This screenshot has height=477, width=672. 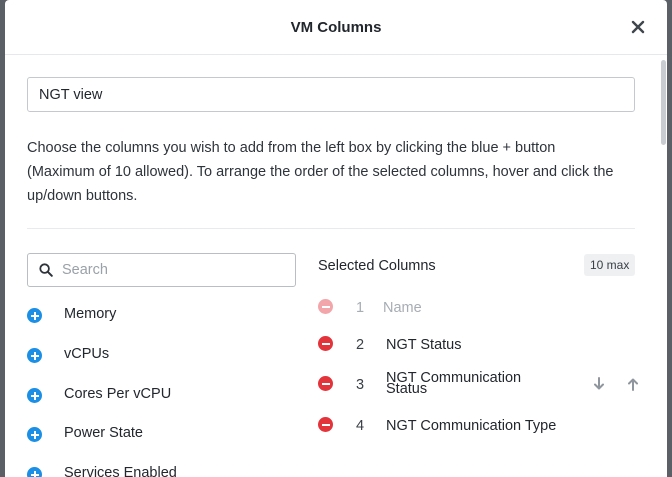 I want to click on available-column-label: Services Enabled, so click(x=120, y=471).